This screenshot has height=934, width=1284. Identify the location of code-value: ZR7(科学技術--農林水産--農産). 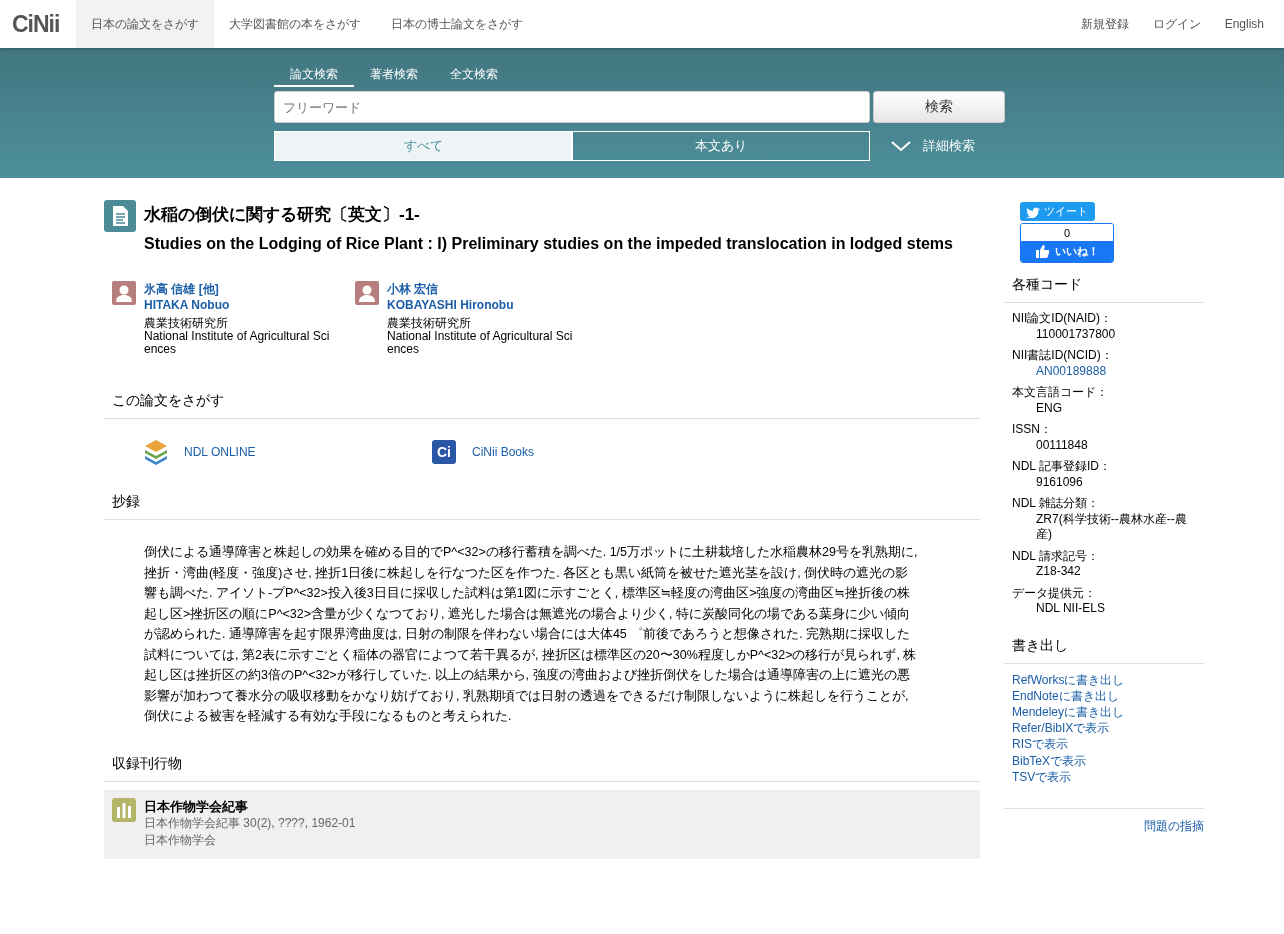
(1111, 527).